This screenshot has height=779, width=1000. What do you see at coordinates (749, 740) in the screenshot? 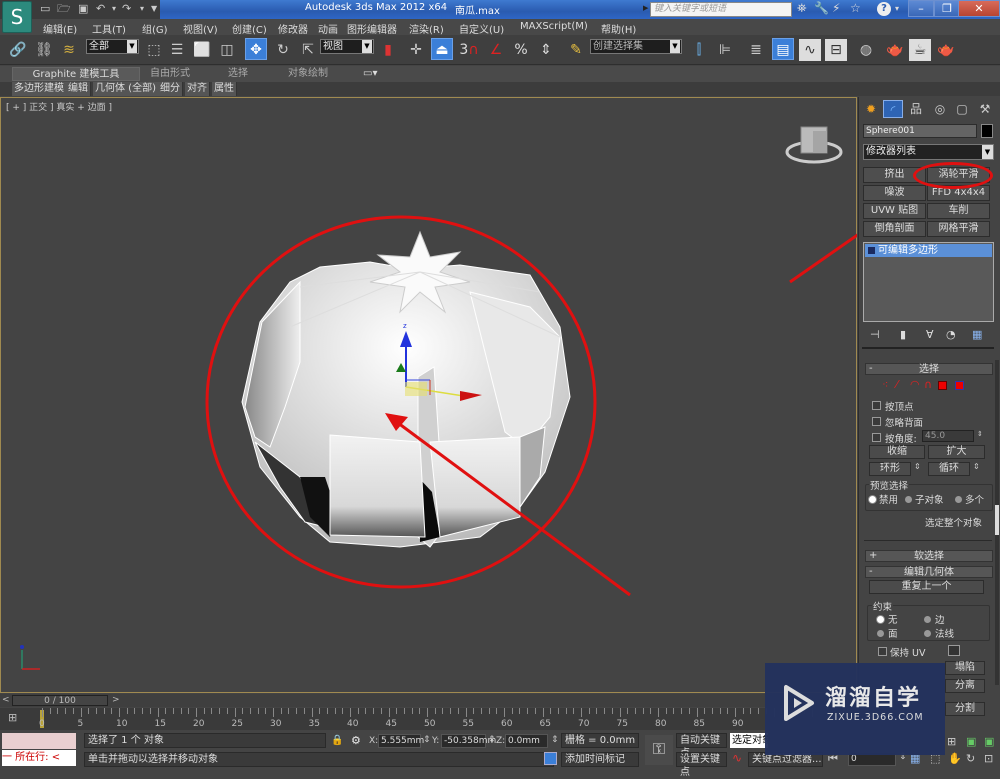
I see `key-mode-dropdown: 选定对象` at bounding box center [749, 740].